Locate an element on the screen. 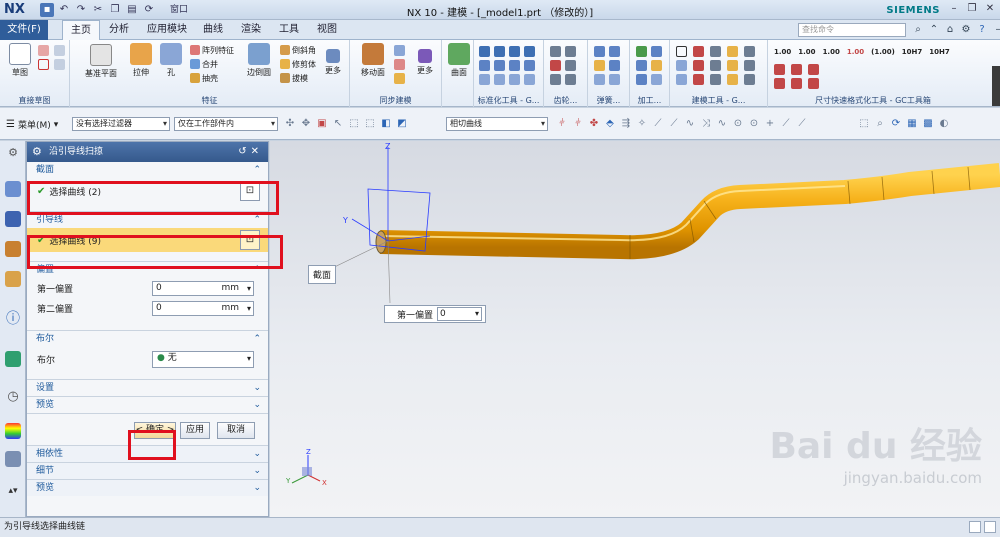 The width and height of the screenshot is (1000, 537). dim-format-2: 1.00 is located at coordinates (806, 52).